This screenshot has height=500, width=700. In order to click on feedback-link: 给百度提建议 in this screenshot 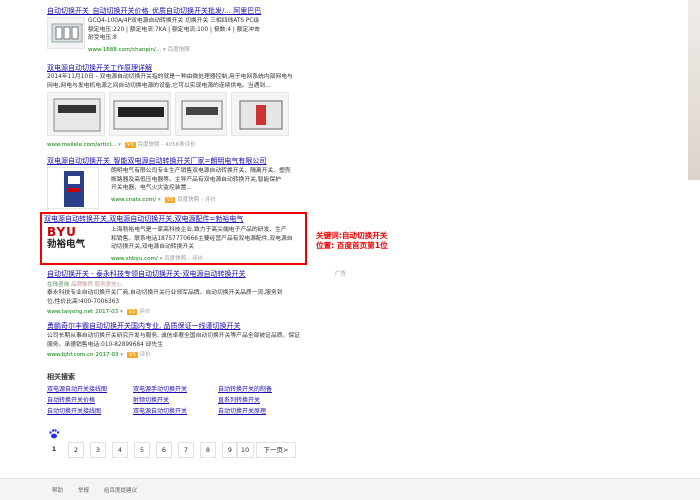, I will do `click(120, 490)`.